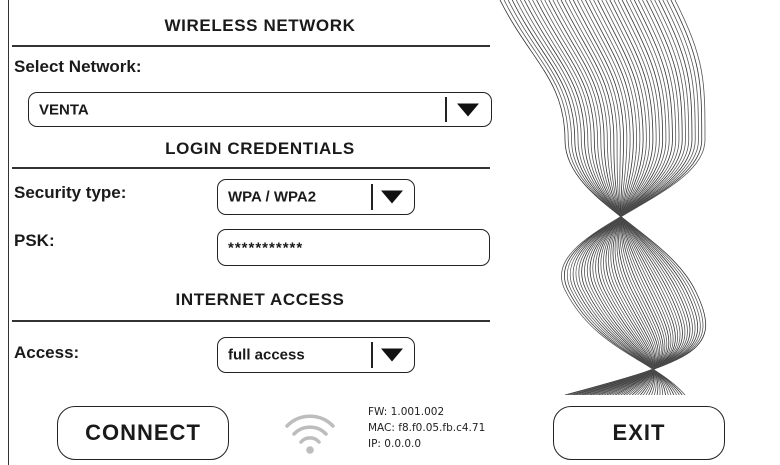 The height and width of the screenshot is (465, 780). I want to click on psk-value: ***********, so click(266, 247).